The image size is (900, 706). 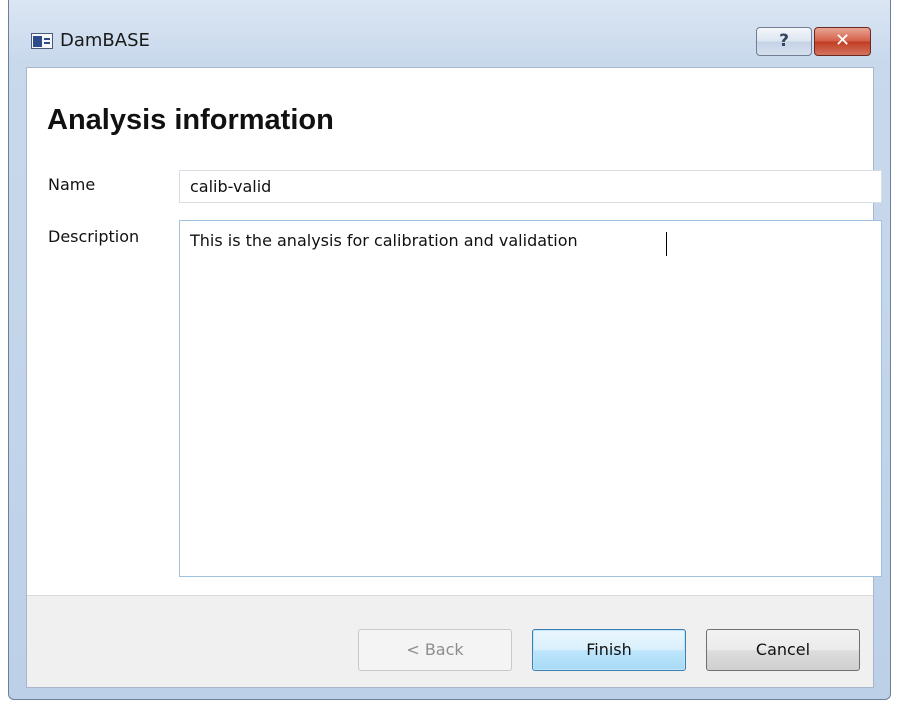 What do you see at coordinates (666, 244) in the screenshot?
I see `text-caret` at bounding box center [666, 244].